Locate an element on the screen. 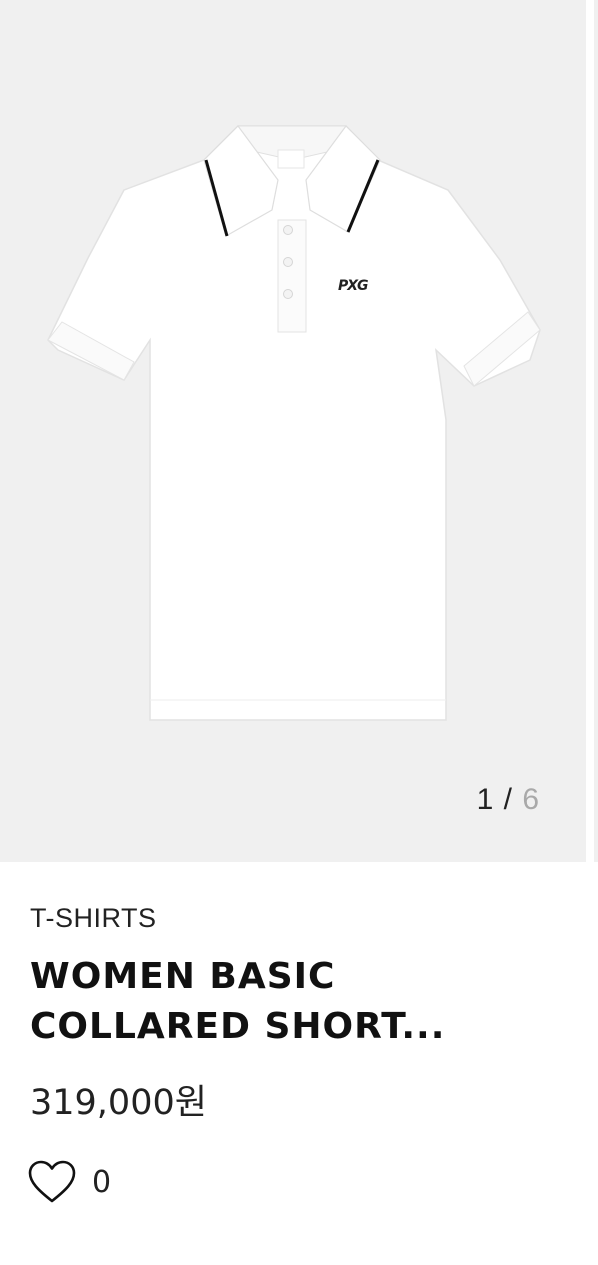 This screenshot has width=598, height=1265. current-image-number: 1 is located at coordinates (485, 799).